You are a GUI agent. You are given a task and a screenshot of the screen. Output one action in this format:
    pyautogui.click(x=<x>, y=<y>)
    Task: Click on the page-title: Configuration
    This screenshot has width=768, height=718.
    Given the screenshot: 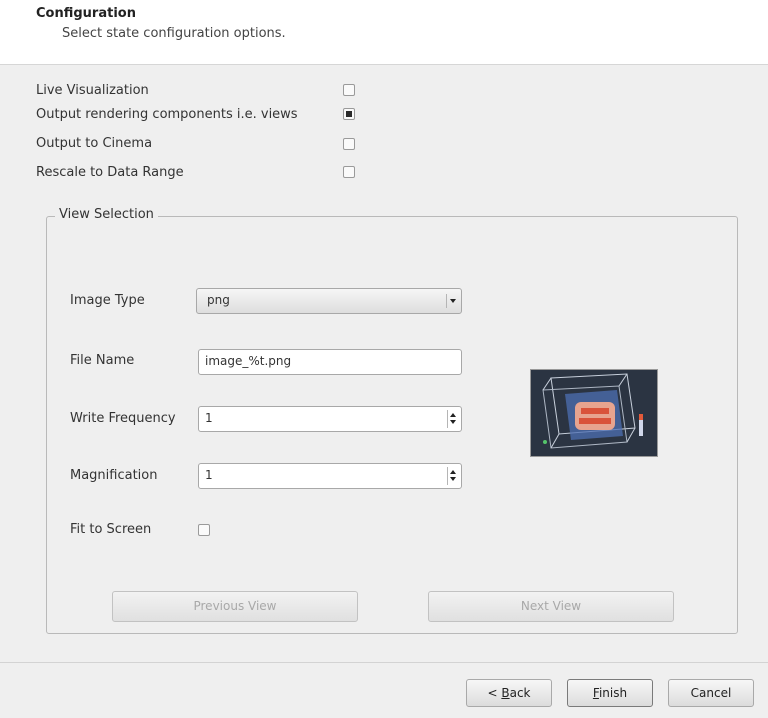 What is the action you would take?
    pyautogui.click(x=86, y=13)
    